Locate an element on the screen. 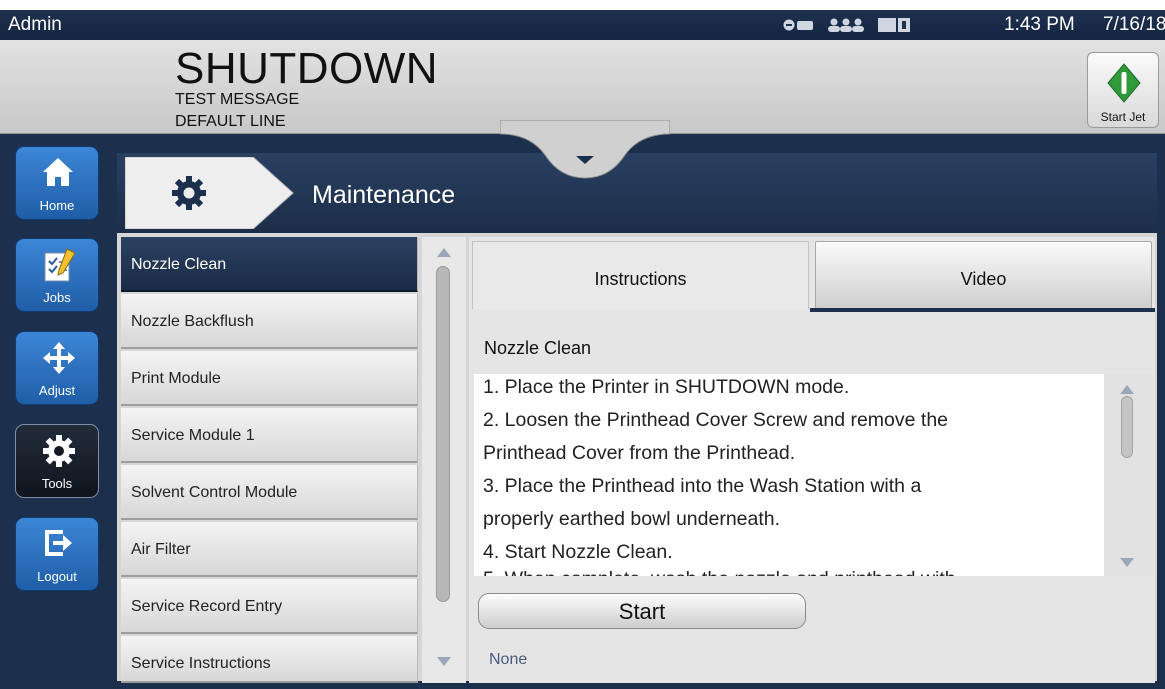 The height and width of the screenshot is (689, 1165). nav-jobs-label: Jobs is located at coordinates (57, 297).